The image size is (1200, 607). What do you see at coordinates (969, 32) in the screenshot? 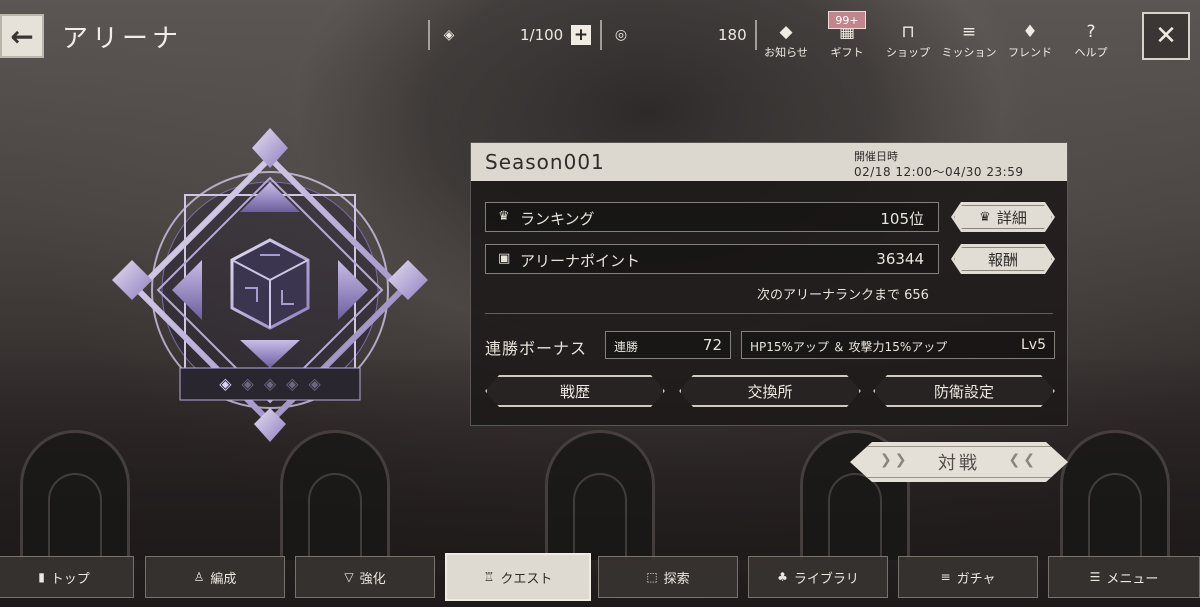
I see `mission-icon: ≡` at bounding box center [969, 32].